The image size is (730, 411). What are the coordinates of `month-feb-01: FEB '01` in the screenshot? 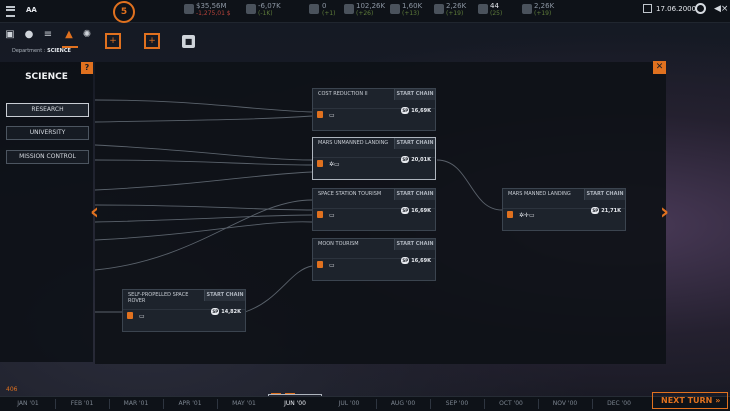 It's located at (82, 403).